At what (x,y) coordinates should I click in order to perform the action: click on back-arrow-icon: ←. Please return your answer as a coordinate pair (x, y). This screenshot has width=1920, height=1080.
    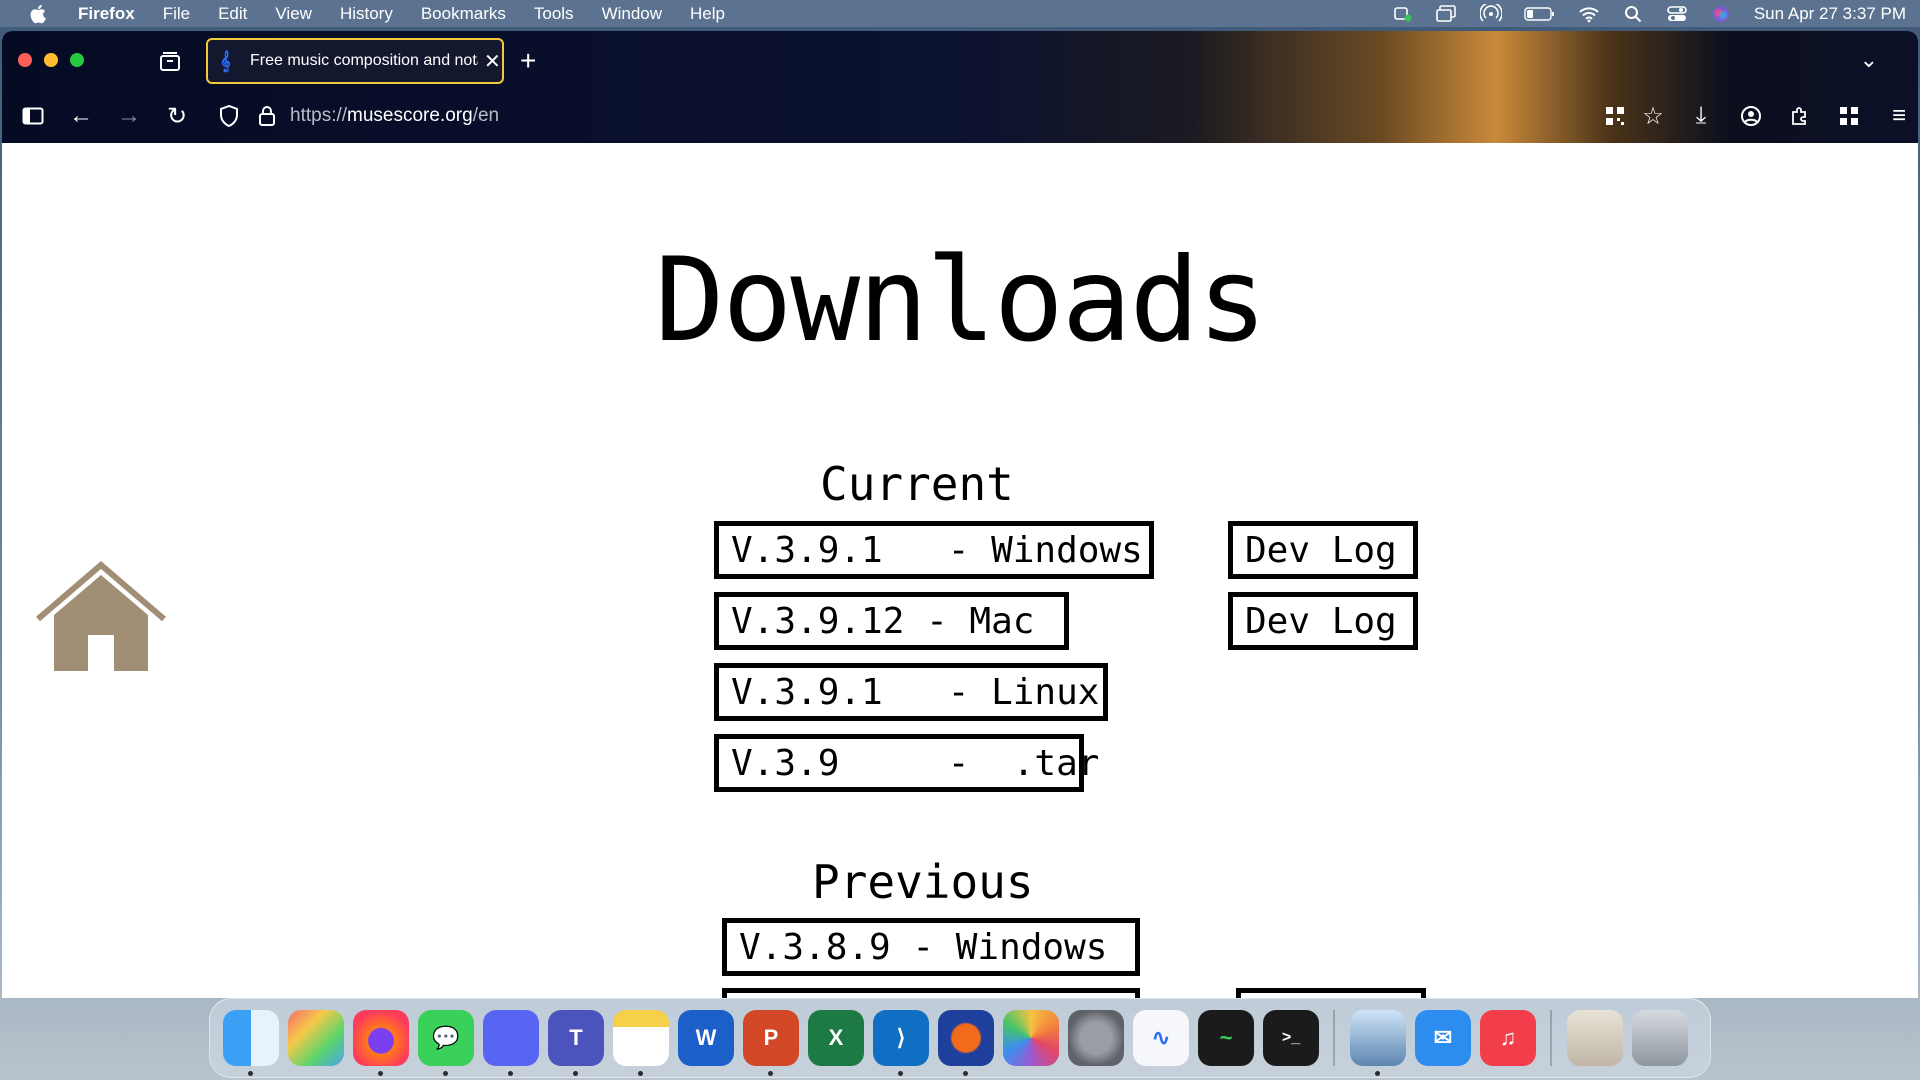
    Looking at the image, I should click on (81, 115).